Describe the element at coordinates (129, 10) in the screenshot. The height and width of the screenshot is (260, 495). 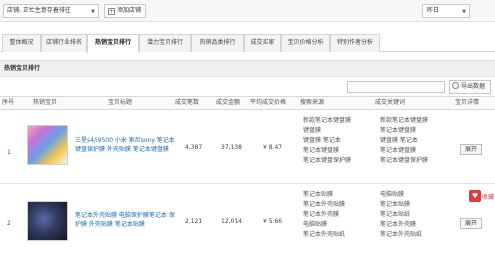
I see `add-shop-label: 添加店铺` at that location.